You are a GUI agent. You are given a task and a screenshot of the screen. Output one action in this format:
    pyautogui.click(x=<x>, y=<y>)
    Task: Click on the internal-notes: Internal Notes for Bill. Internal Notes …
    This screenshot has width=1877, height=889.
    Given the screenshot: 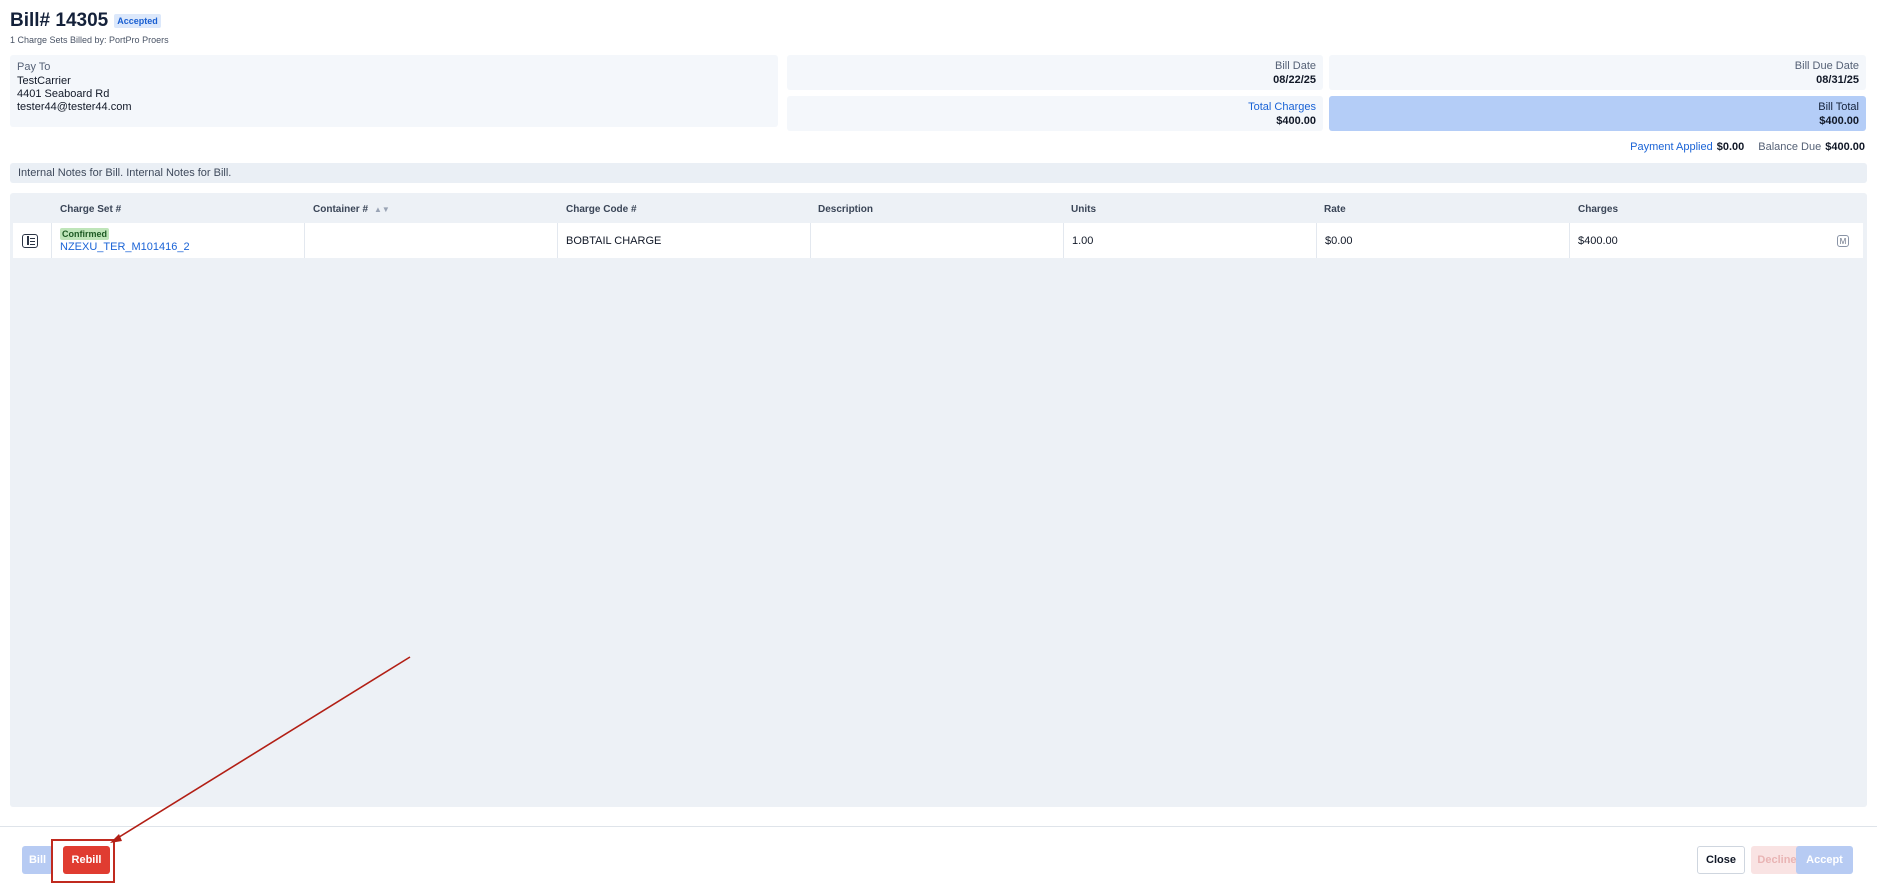 What is the action you would take?
    pyautogui.click(x=938, y=173)
    